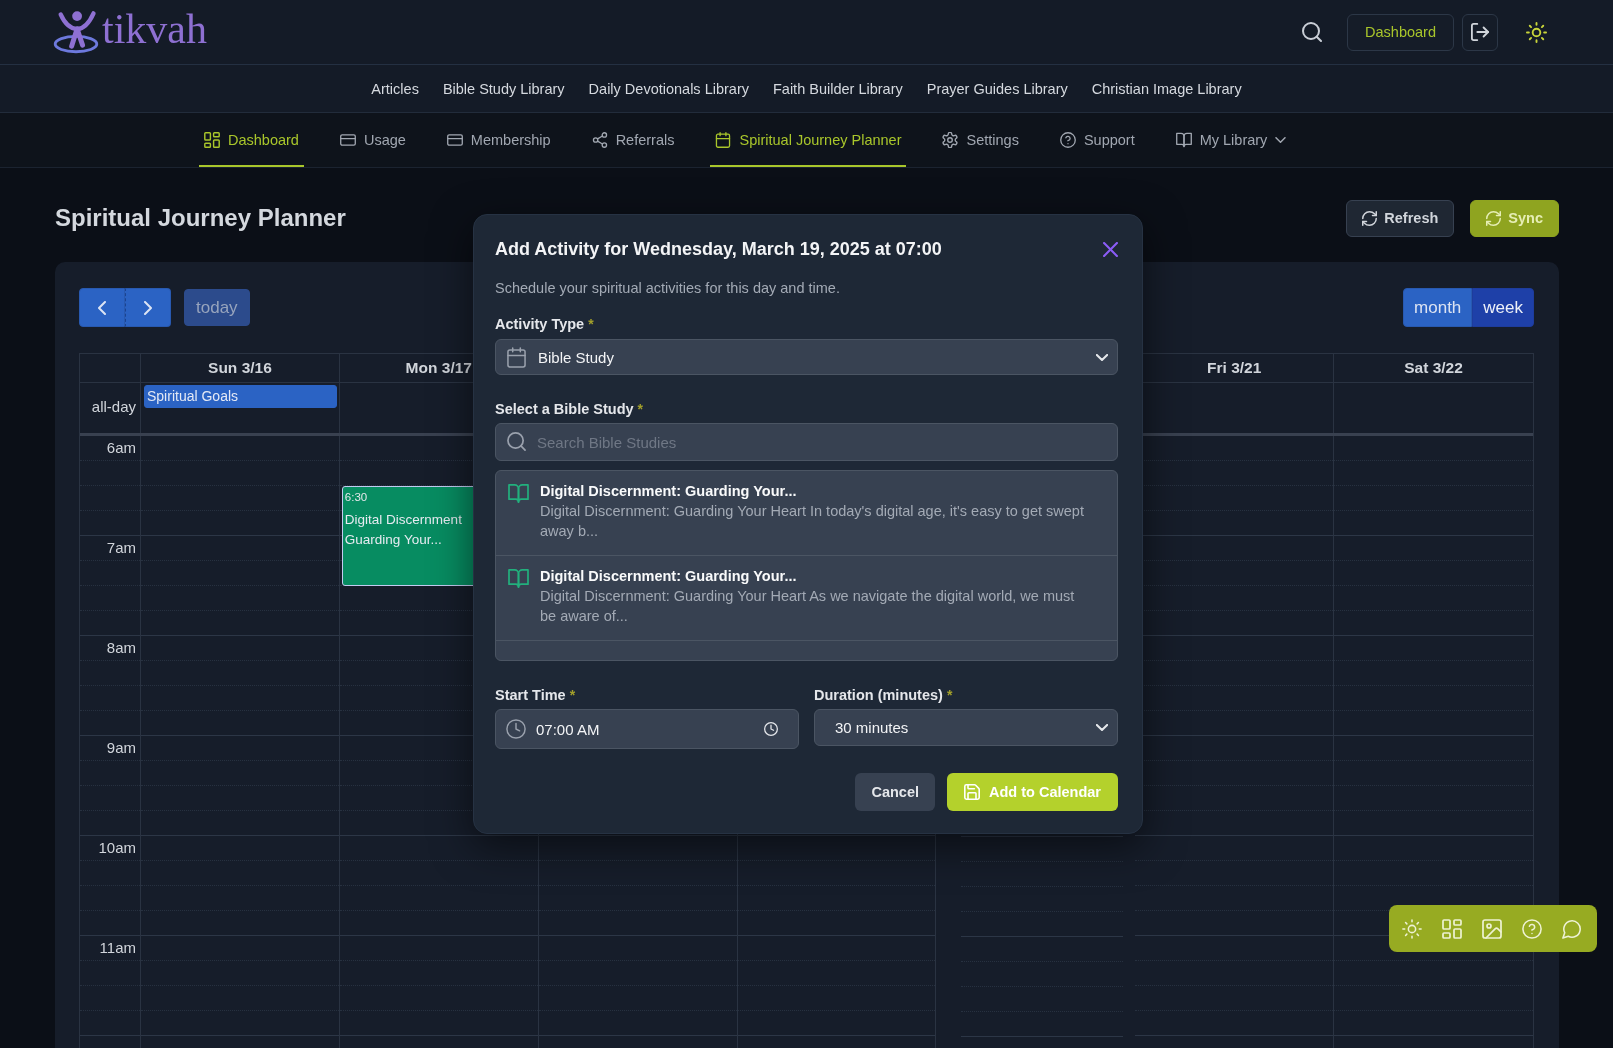 Image resolution: width=1613 pixels, height=1048 pixels. Describe the element at coordinates (668, 288) in the screenshot. I see `dialog-subtitle: Schedule your spiritual activities for this day and time.` at that location.